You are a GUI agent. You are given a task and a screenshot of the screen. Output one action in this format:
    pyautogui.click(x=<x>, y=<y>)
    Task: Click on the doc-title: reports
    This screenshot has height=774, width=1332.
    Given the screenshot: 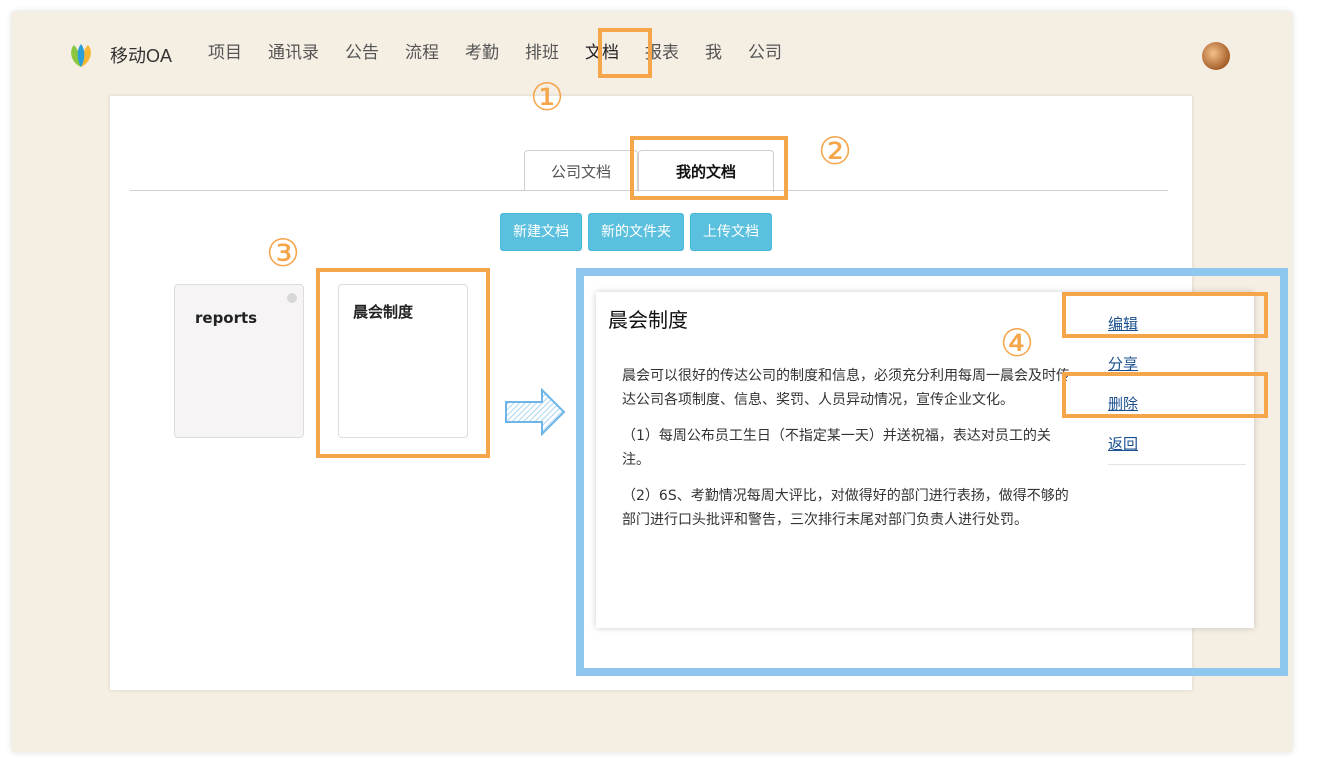 What is the action you would take?
    pyautogui.click(x=226, y=318)
    